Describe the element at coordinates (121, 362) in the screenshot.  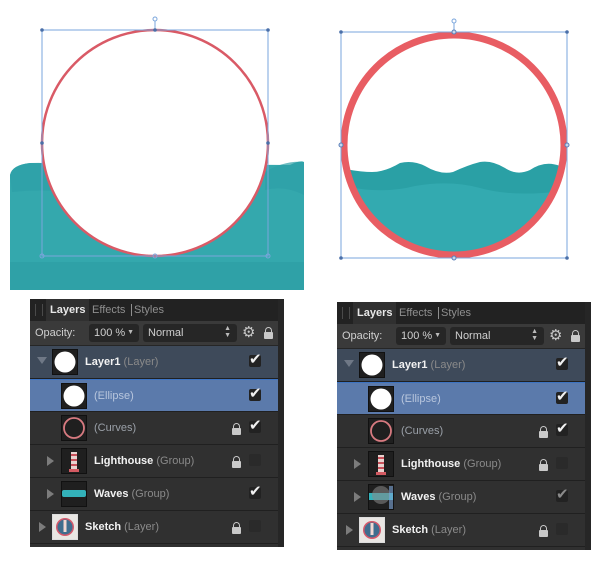
I see `layer-name: Layer1 (Layer)` at that location.